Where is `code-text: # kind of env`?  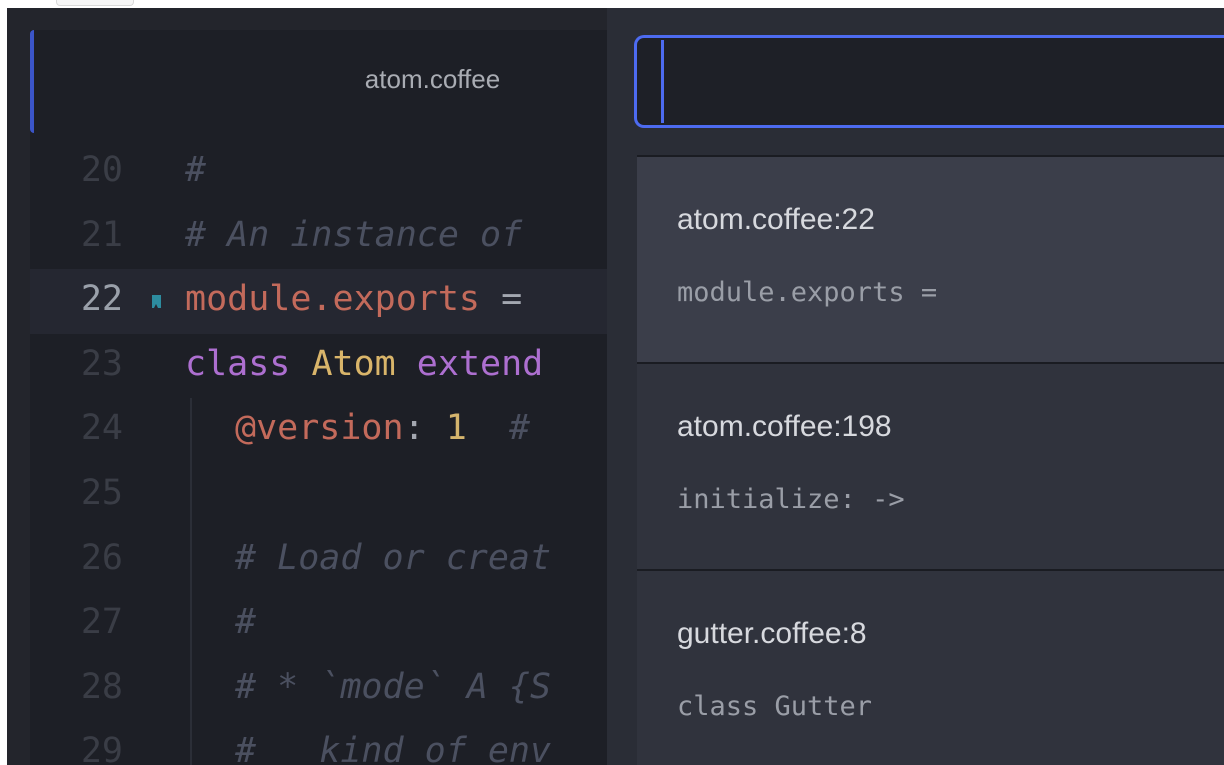 code-text: # kind of env is located at coordinates (393, 748).